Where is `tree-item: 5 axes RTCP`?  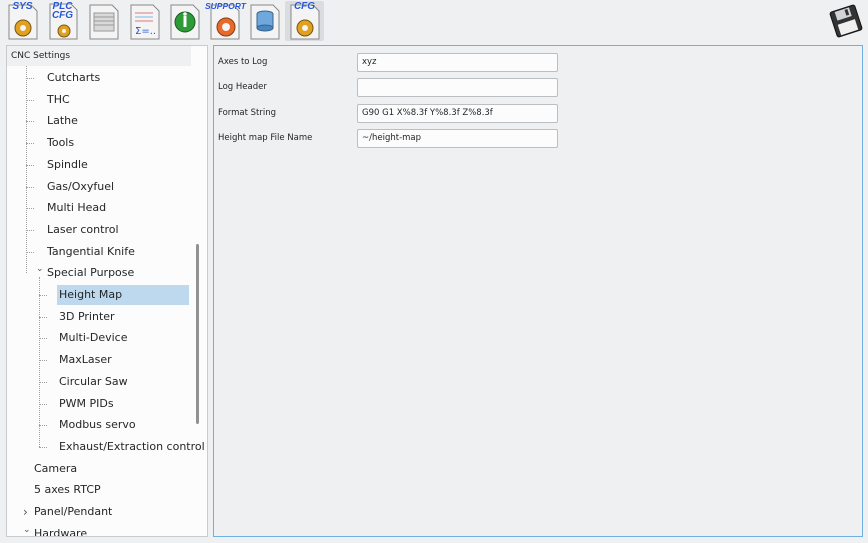
tree-item: 5 axes RTCP is located at coordinates (67, 490).